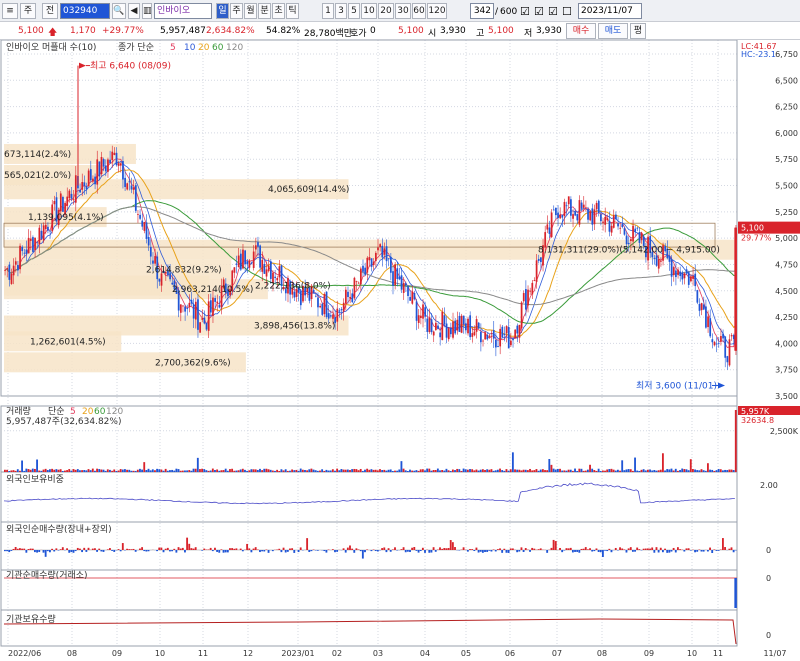 The height and width of the screenshot is (661, 800). I want to click on interval-button-30: 30, so click(403, 11).